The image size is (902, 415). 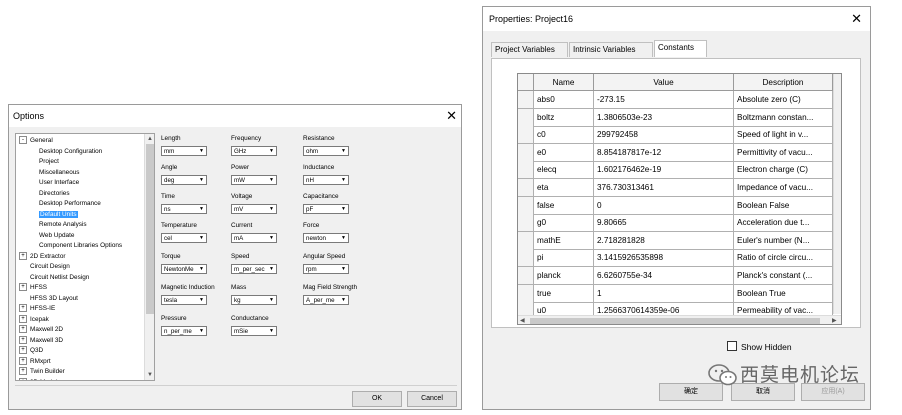 I want to click on options-close-icon: ✕, so click(x=451, y=116).